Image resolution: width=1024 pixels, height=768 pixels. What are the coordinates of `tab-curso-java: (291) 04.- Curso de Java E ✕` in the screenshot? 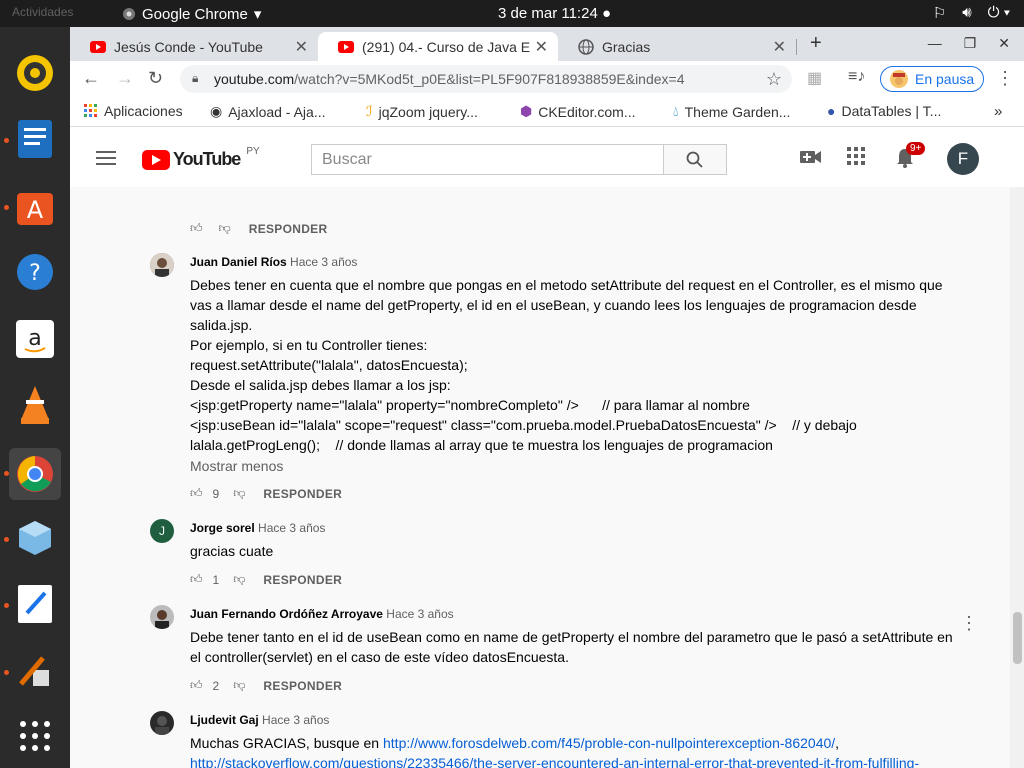 It's located at (438, 46).